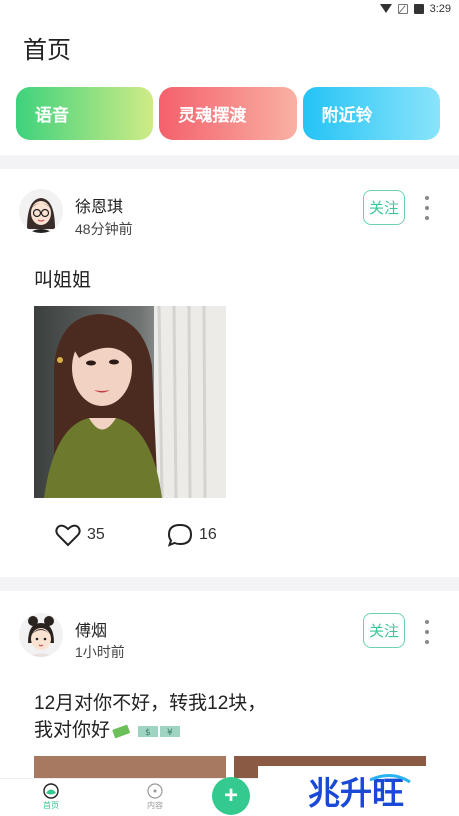 The width and height of the screenshot is (459, 816). Describe the element at coordinates (91, 629) in the screenshot. I see `post-username: 傅烟` at that location.